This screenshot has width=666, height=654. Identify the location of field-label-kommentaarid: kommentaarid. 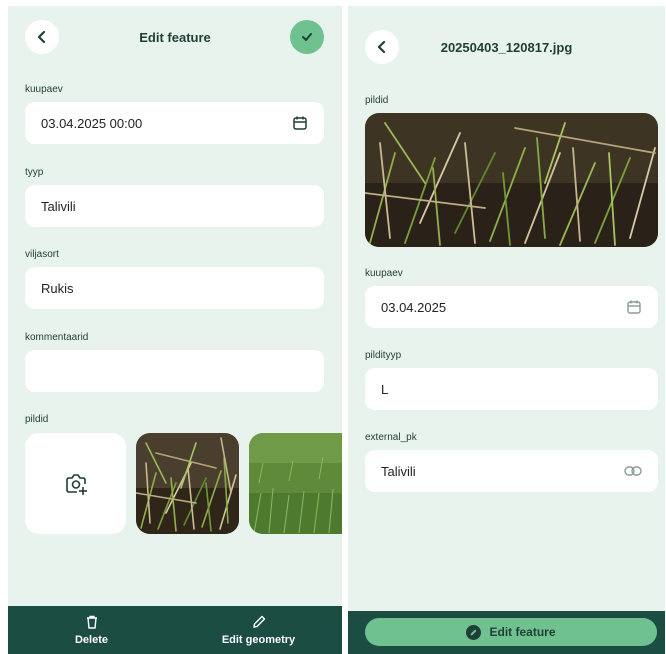
(57, 337).